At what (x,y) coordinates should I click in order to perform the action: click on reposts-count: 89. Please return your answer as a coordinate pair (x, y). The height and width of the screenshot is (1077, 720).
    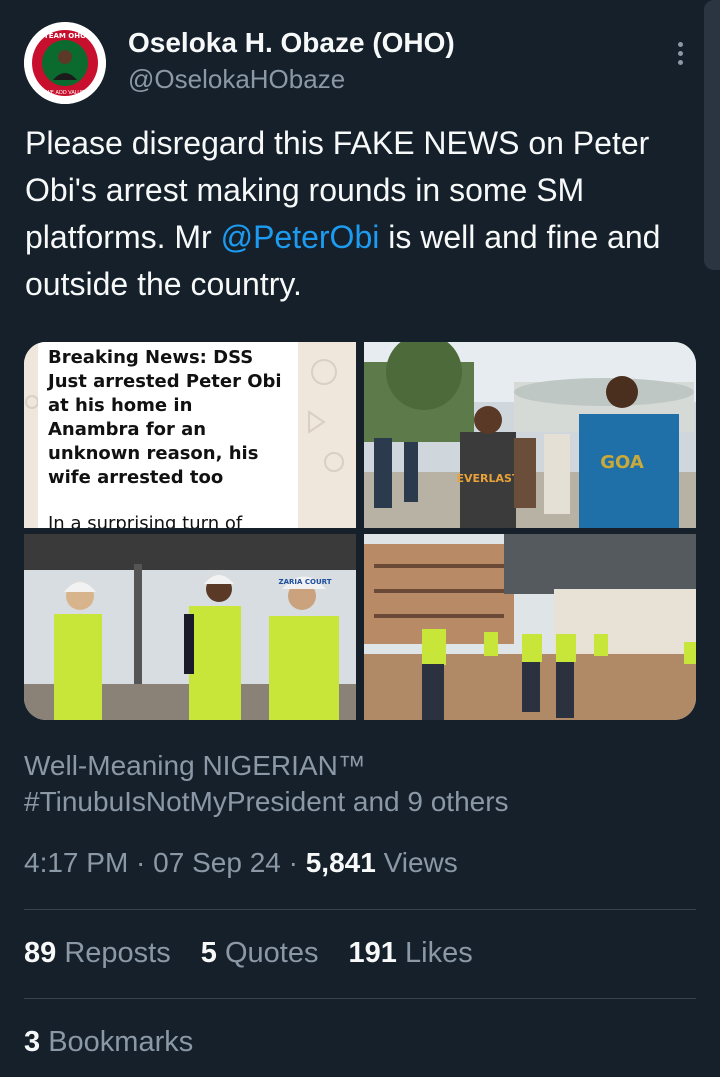
    Looking at the image, I should click on (40, 953).